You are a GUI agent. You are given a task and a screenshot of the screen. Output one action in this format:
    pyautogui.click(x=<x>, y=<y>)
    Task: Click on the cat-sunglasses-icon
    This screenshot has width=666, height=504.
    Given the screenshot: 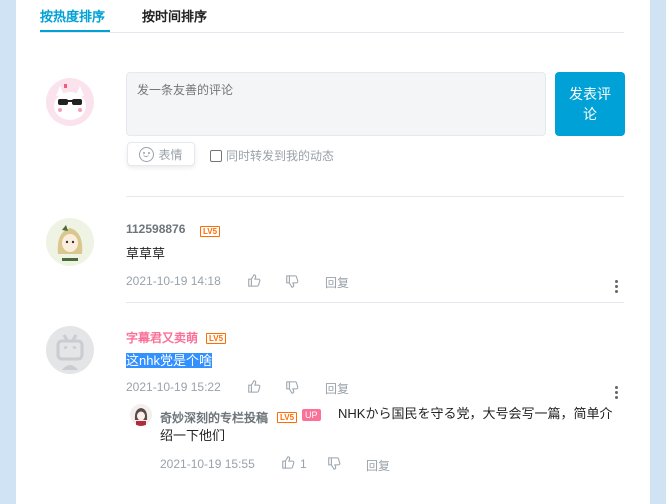 What is the action you would take?
    pyautogui.click(x=70, y=102)
    